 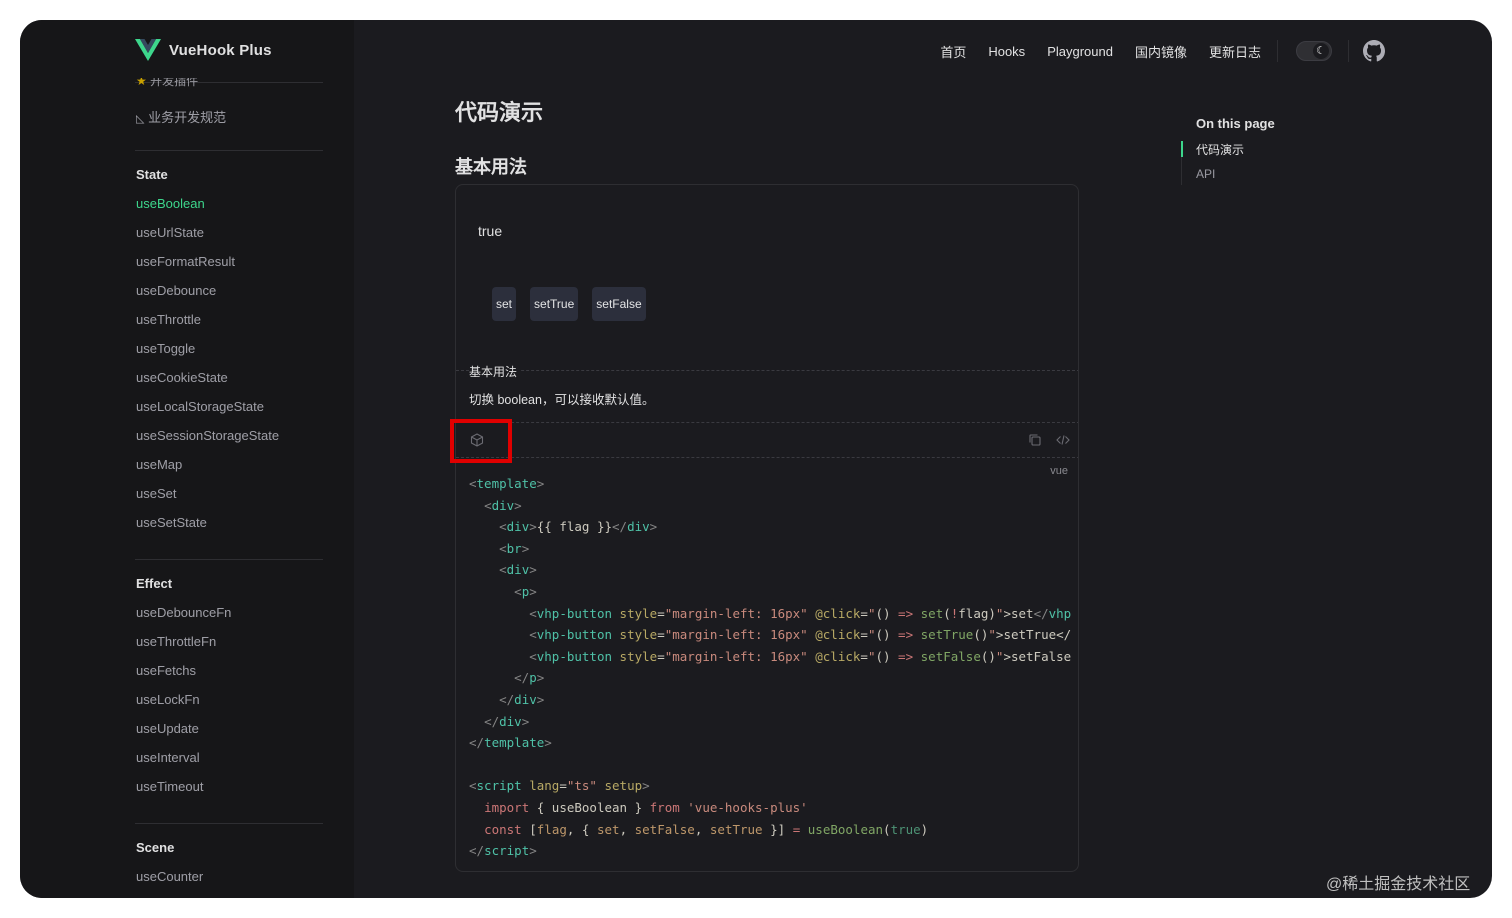 I want to click on outline-title: On this page, so click(x=1235, y=123).